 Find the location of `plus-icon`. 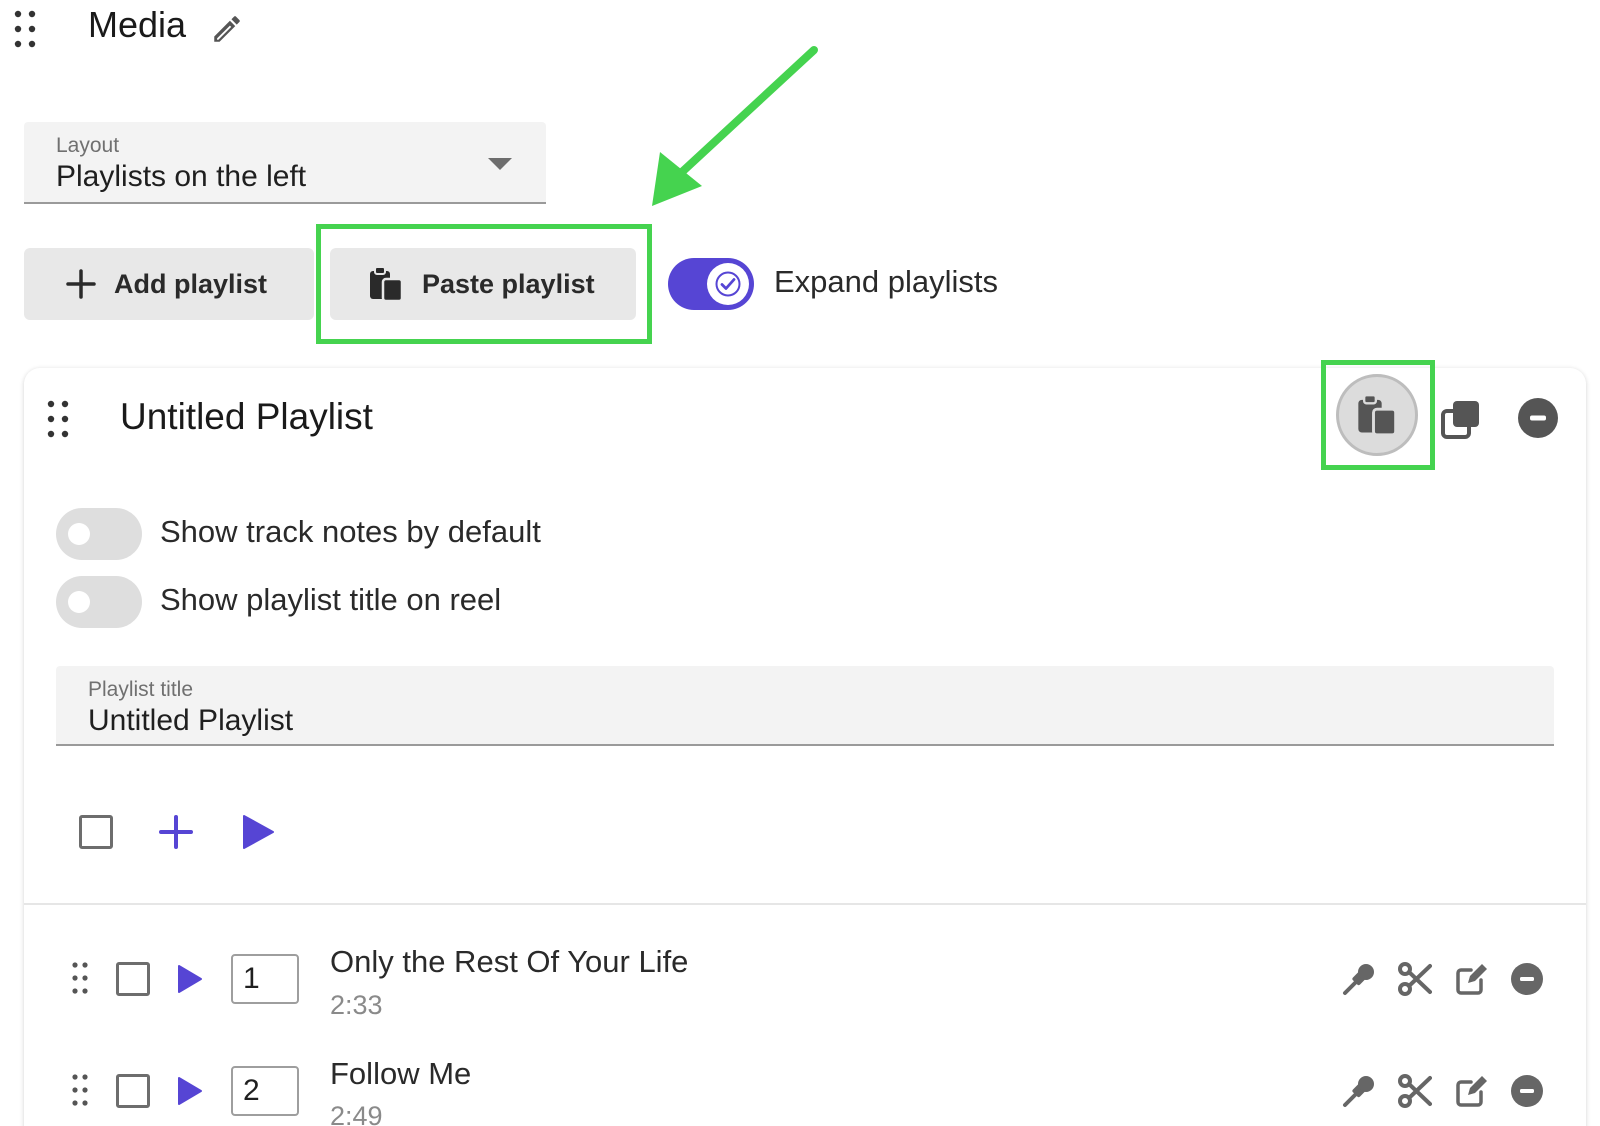

plus-icon is located at coordinates (81, 284).